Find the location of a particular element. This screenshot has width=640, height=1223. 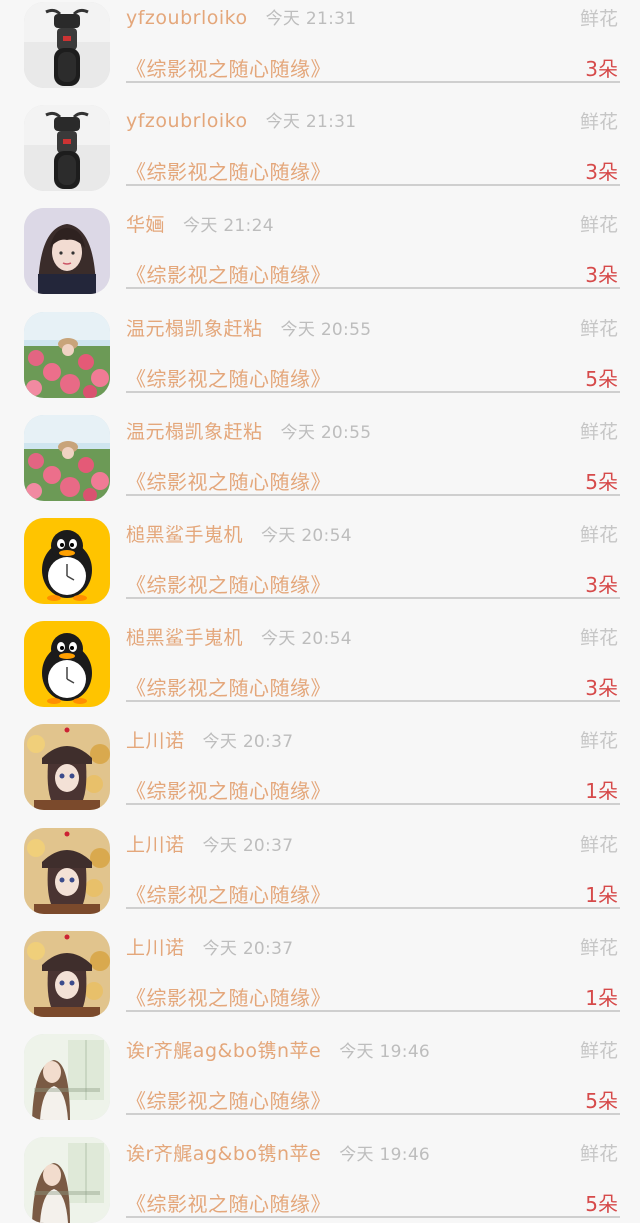

sender-name-text: 华婳 is located at coordinates (146, 225).